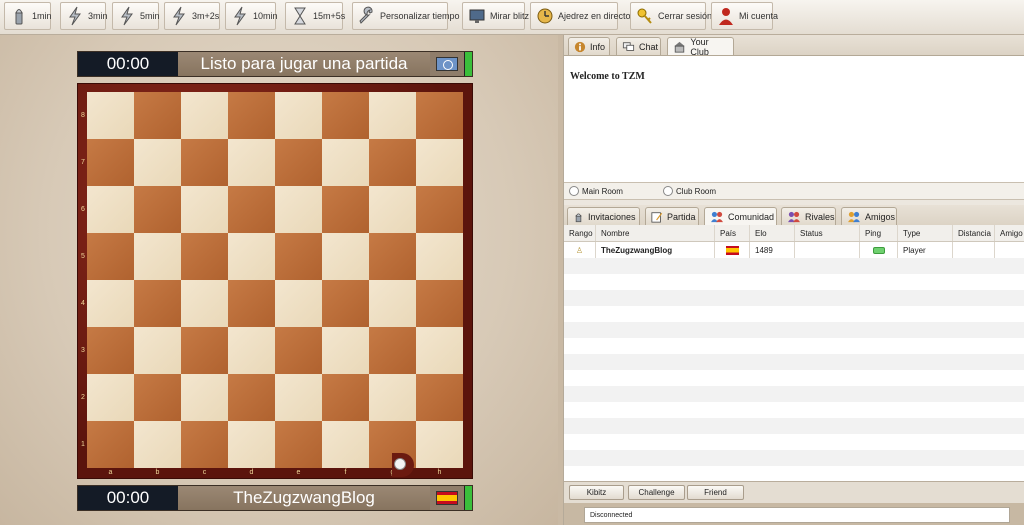 This screenshot has height=525, width=1024. Describe the element at coordinates (298, 444) in the screenshot. I see `board-square-e1` at that location.